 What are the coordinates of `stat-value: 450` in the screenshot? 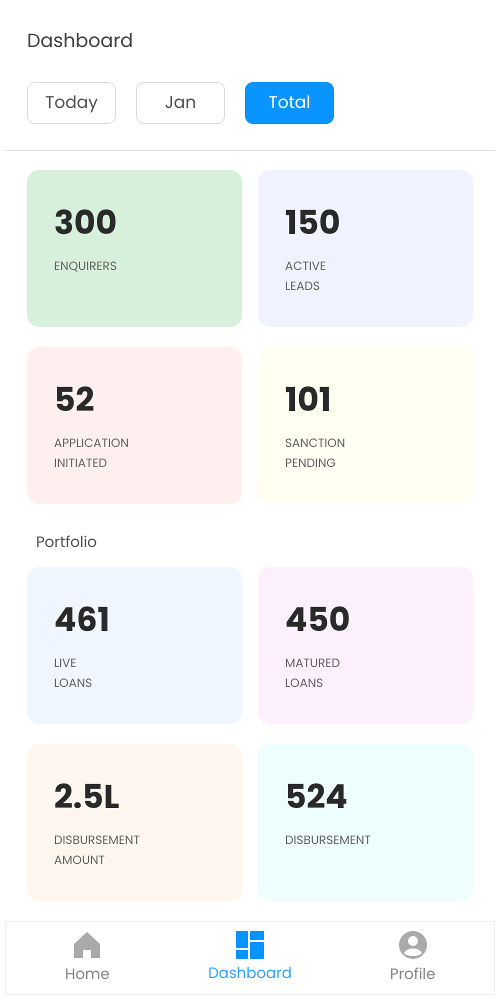 It's located at (317, 620).